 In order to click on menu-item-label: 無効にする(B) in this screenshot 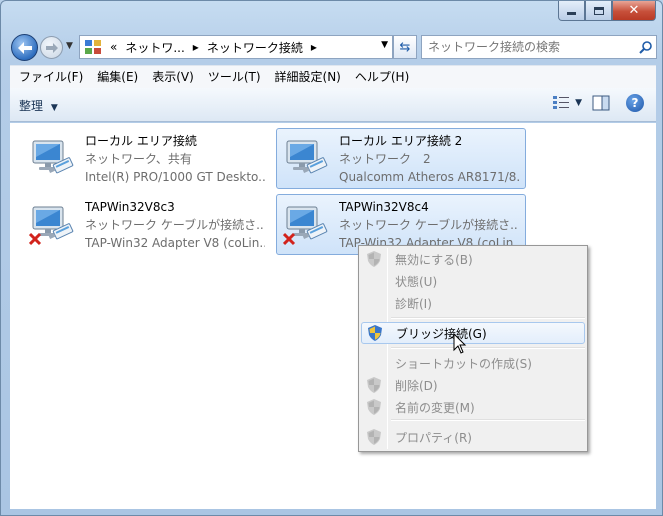, I will do `click(434, 259)`.